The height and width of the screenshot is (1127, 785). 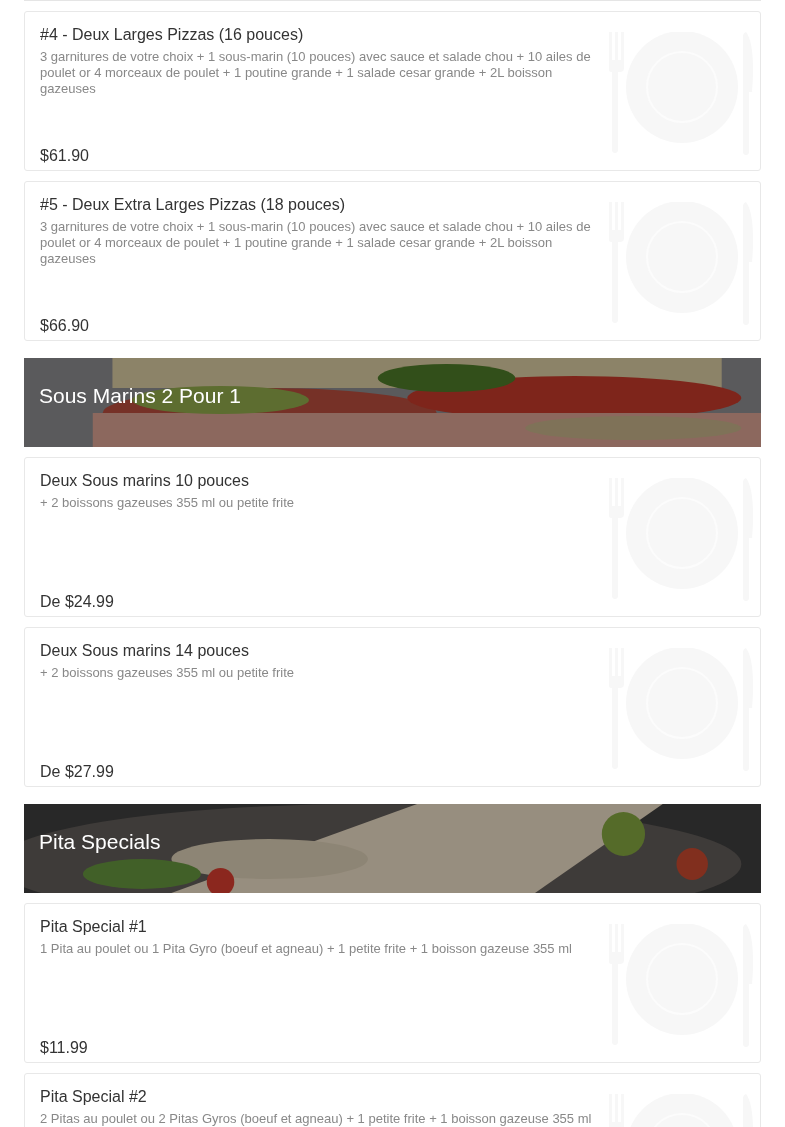 I want to click on section-title: Sous Marins 2 Pour 1, so click(x=139, y=395).